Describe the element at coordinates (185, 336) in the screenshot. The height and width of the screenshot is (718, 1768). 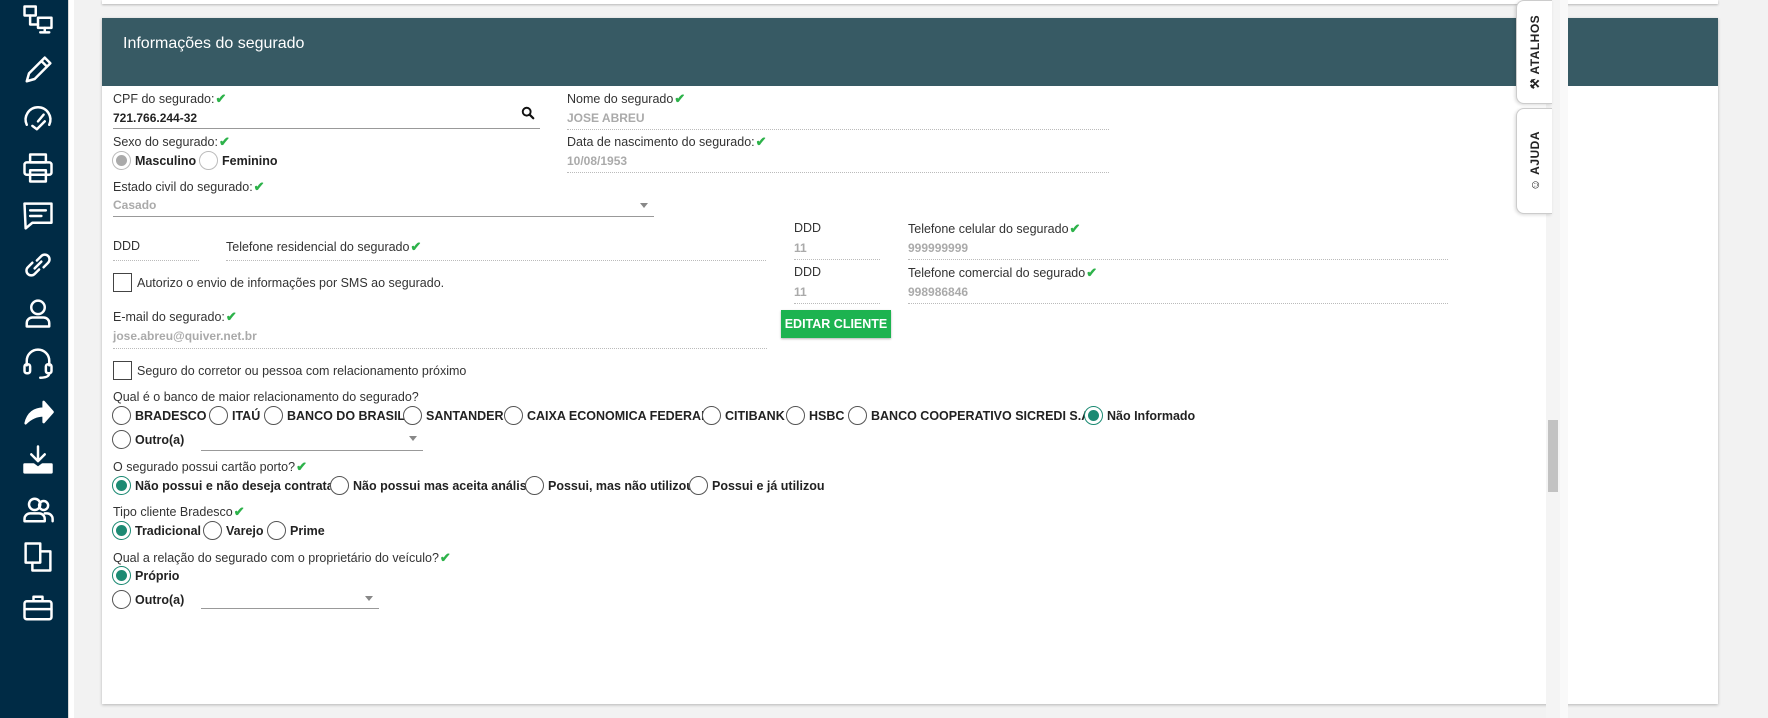
I see `email-field: jose.abreu@quiver.net.br` at that location.